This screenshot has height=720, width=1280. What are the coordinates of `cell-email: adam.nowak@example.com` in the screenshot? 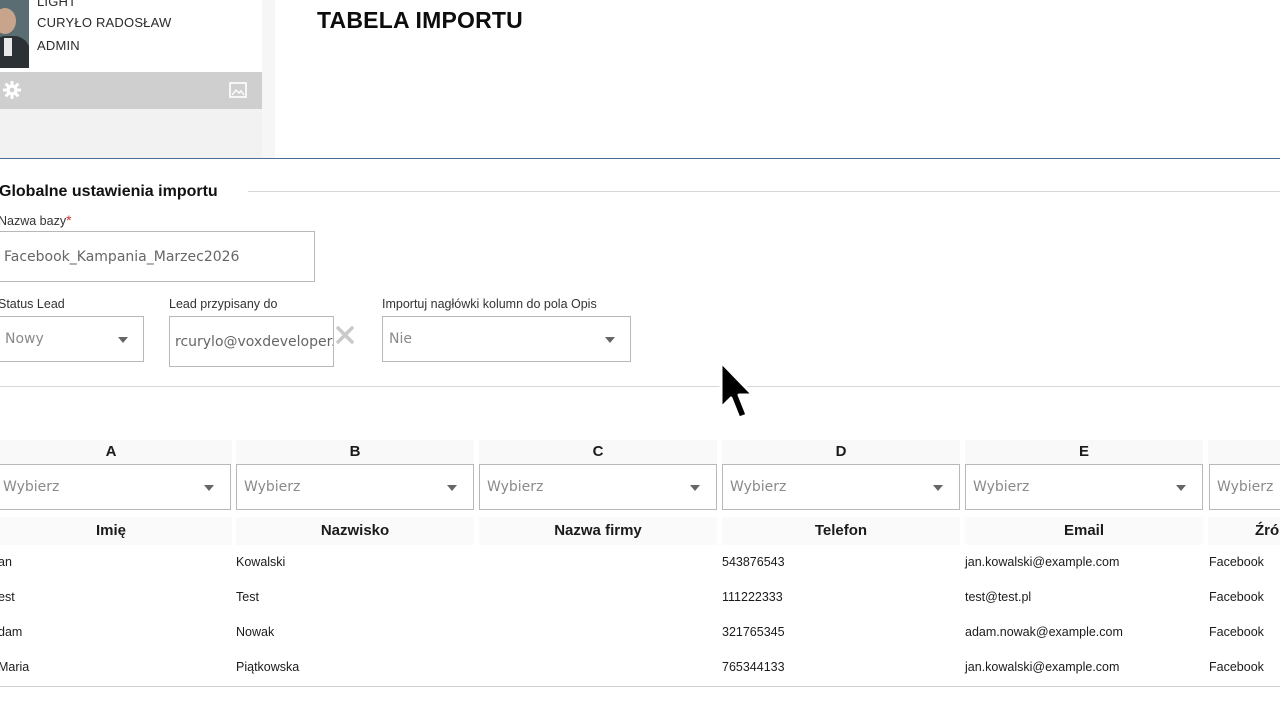 It's located at (1044, 632).